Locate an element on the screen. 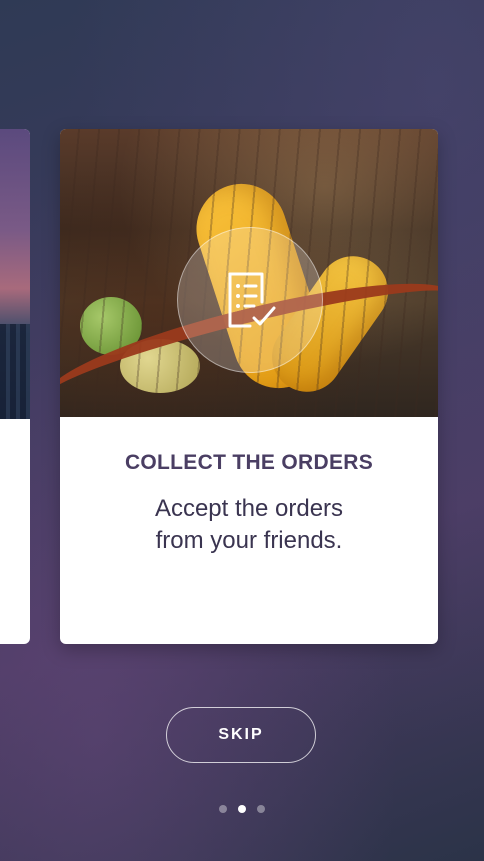 The width and height of the screenshot is (484, 861). page-dot-active is located at coordinates (242, 809).